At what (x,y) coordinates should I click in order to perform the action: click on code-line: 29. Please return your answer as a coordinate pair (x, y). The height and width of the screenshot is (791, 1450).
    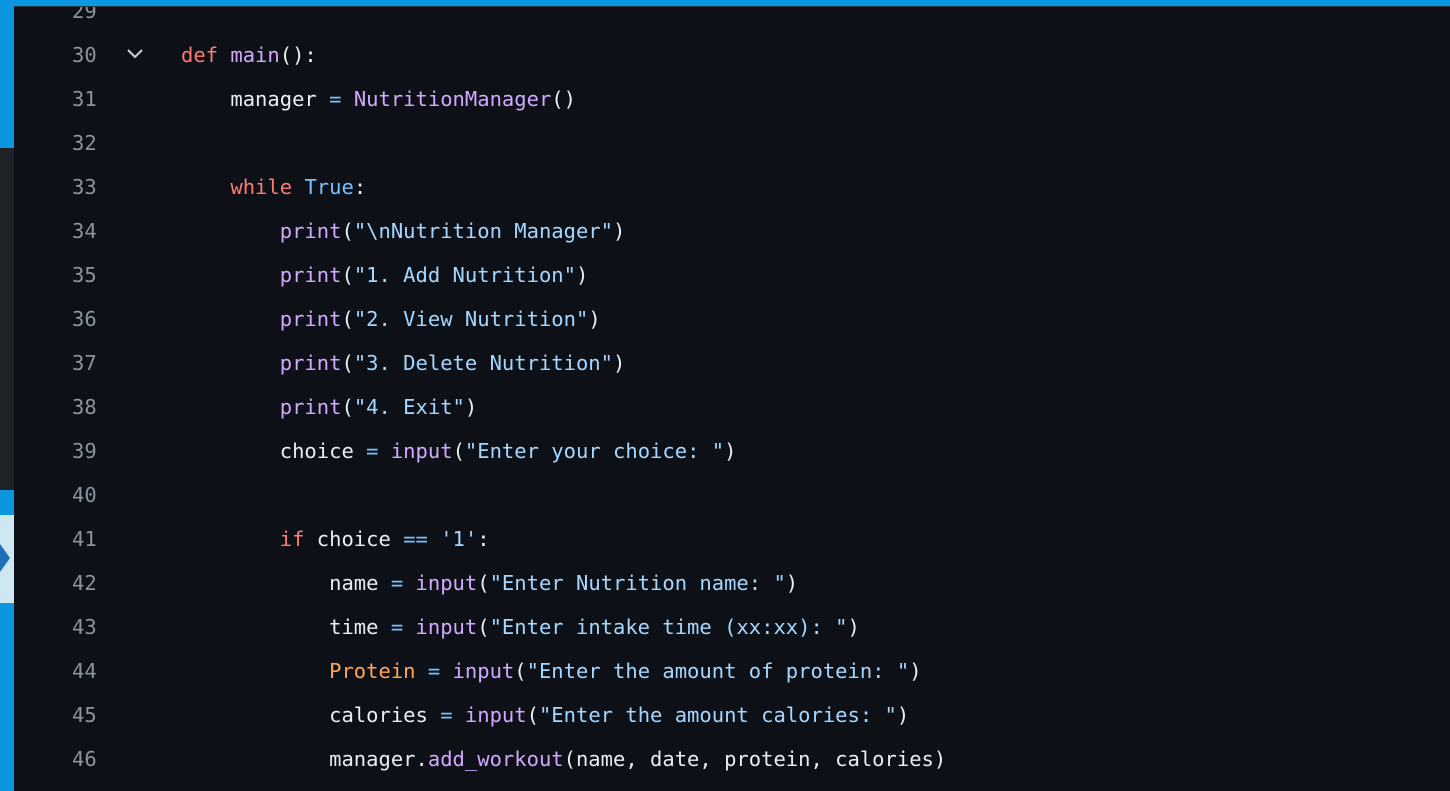
    Looking at the image, I should click on (732, 19).